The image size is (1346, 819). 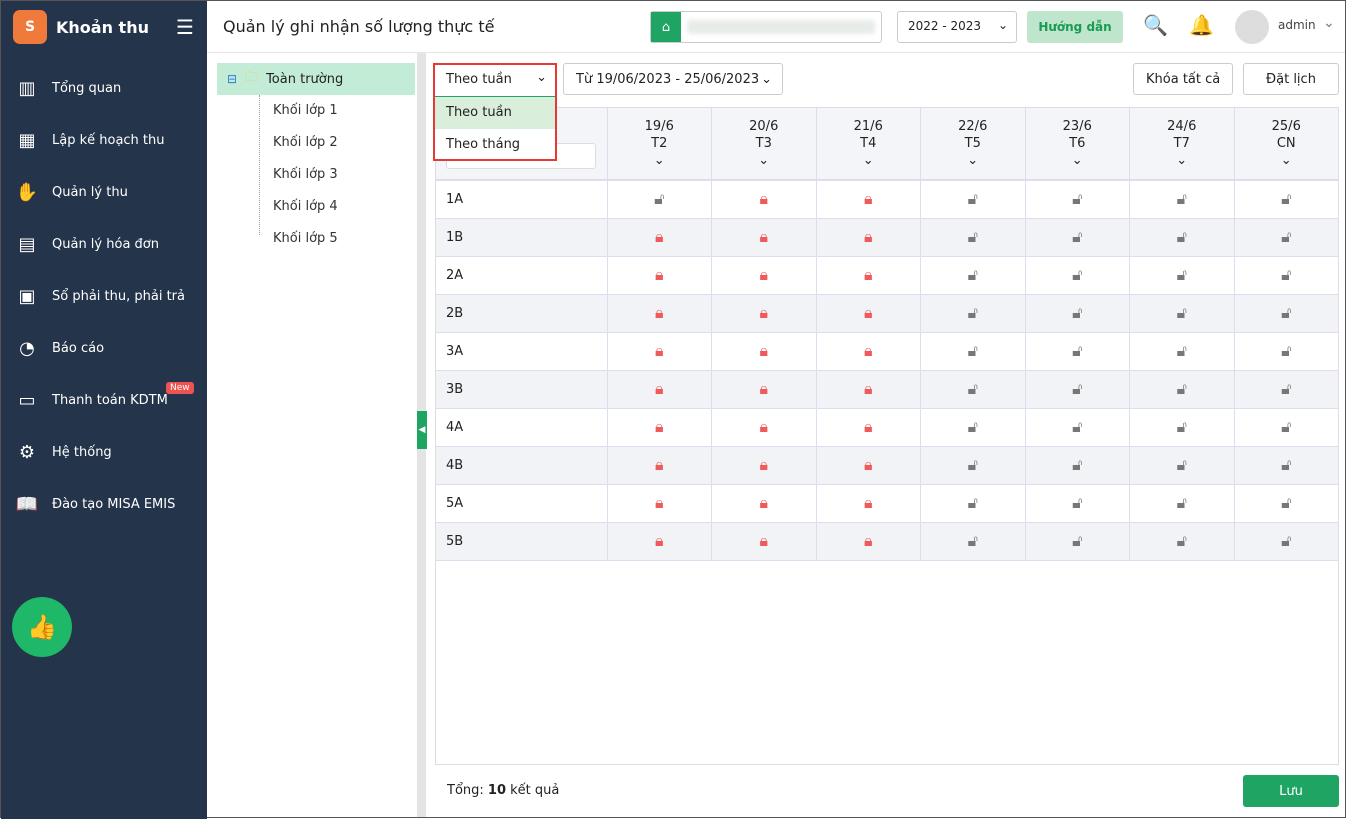 I want to click on period-dropdown: Theo tuần ⌄ Theo tuần Theo tháng, so click(x=495, y=112).